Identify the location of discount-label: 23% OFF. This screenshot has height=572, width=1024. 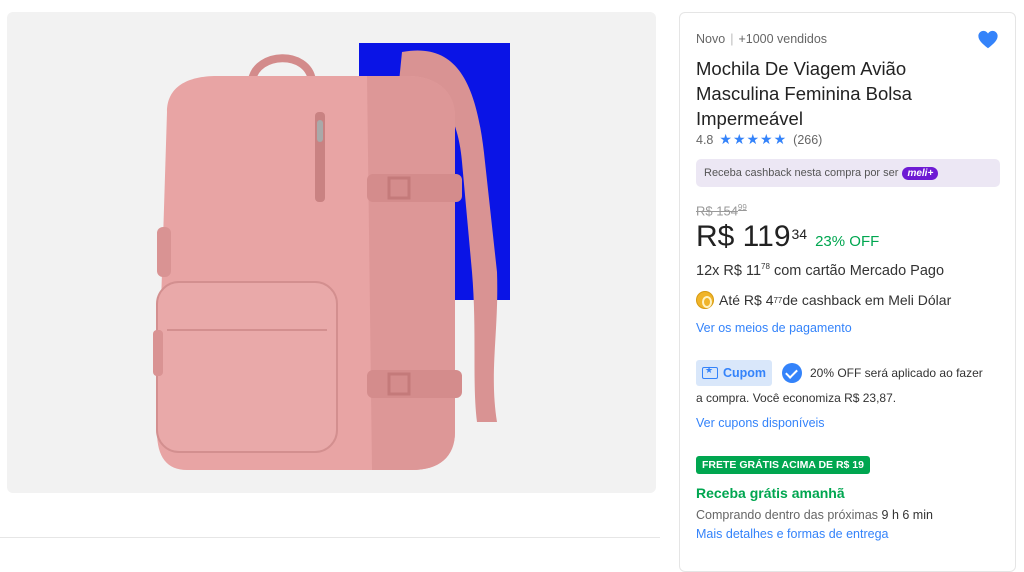
(847, 241).